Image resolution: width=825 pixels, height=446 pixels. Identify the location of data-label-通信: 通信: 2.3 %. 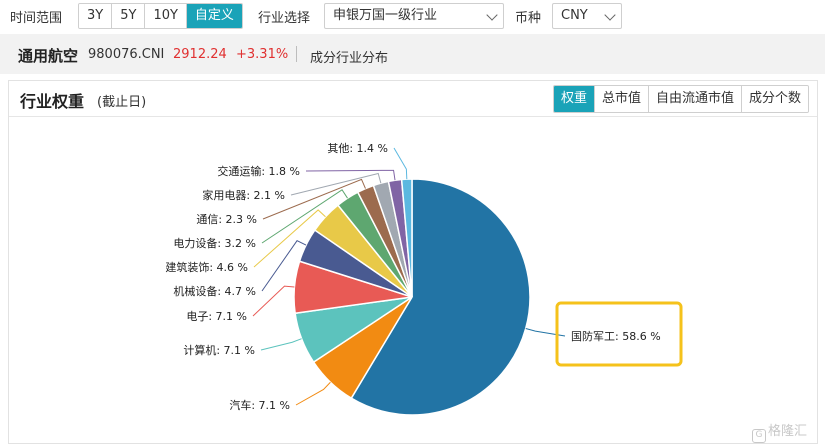
(226, 219).